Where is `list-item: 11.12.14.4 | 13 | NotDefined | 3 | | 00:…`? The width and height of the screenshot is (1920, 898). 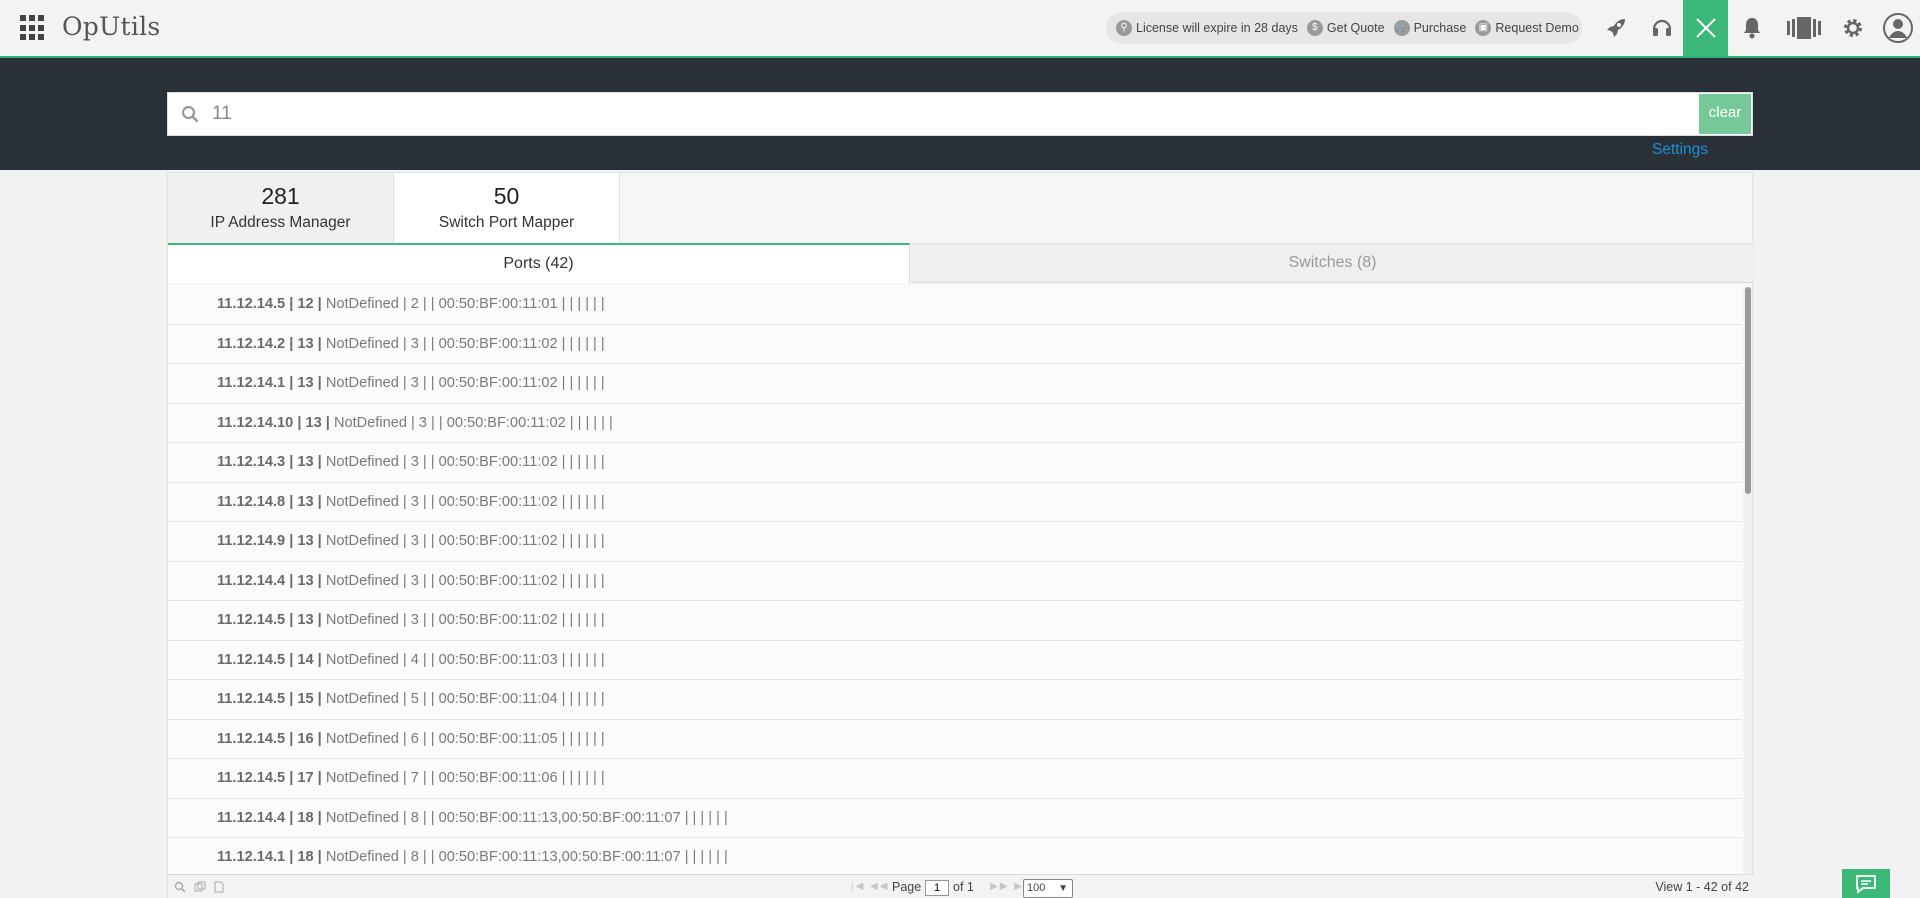
list-item: 11.12.14.4 | 13 | NotDefined | 3 | | 00:… is located at coordinates (955, 581).